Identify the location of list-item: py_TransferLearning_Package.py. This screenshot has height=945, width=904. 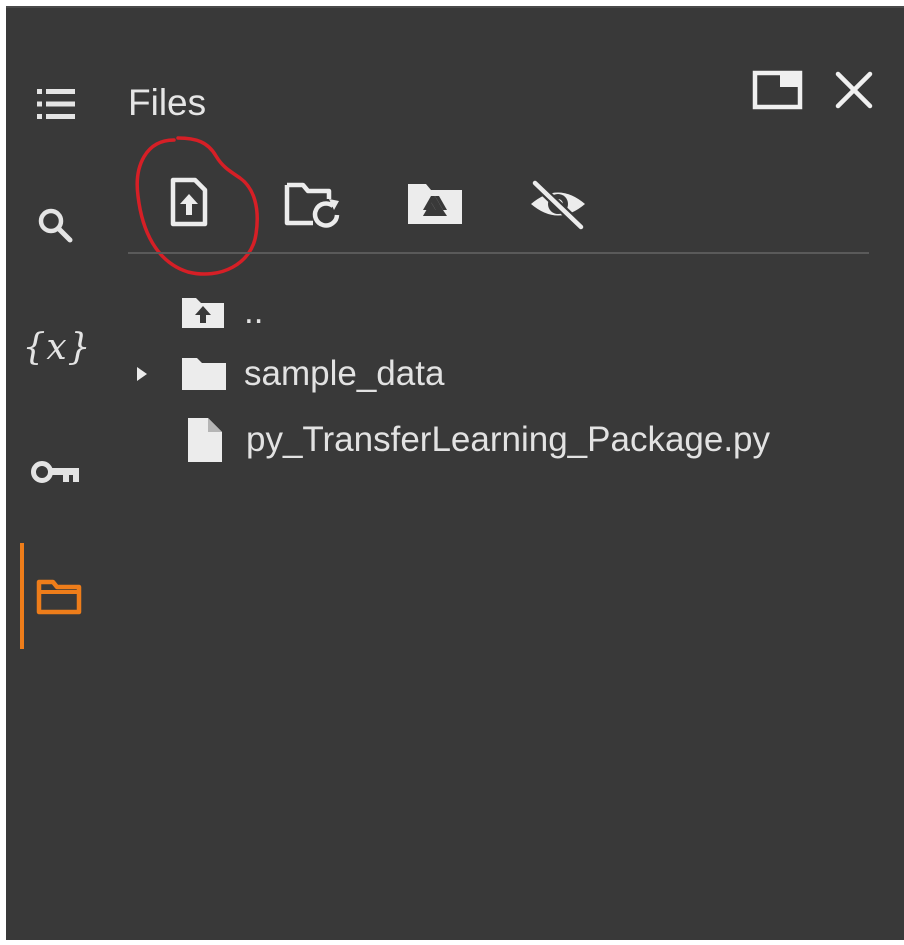
(478, 440).